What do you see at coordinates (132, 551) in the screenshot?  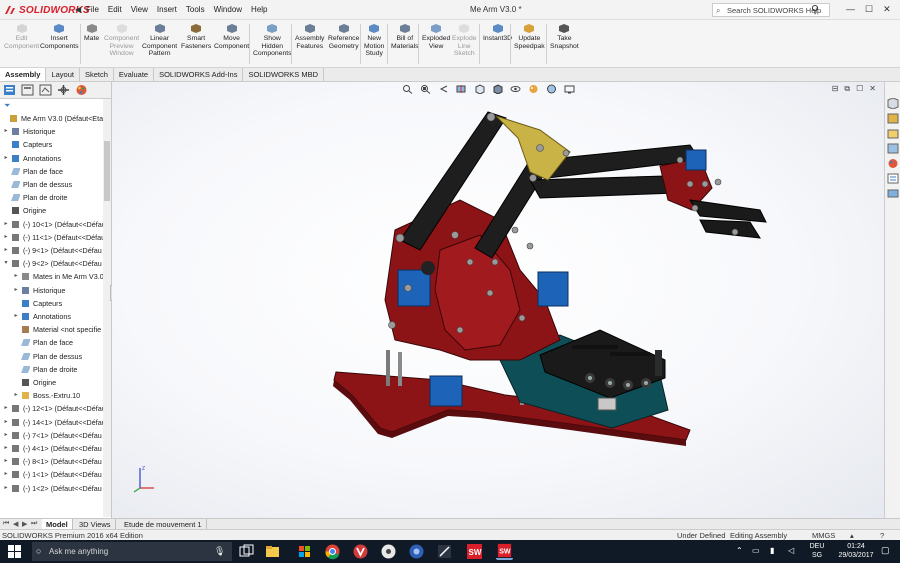 I see `cortana-search-input: ○ Ask me anything 🎙` at bounding box center [132, 551].